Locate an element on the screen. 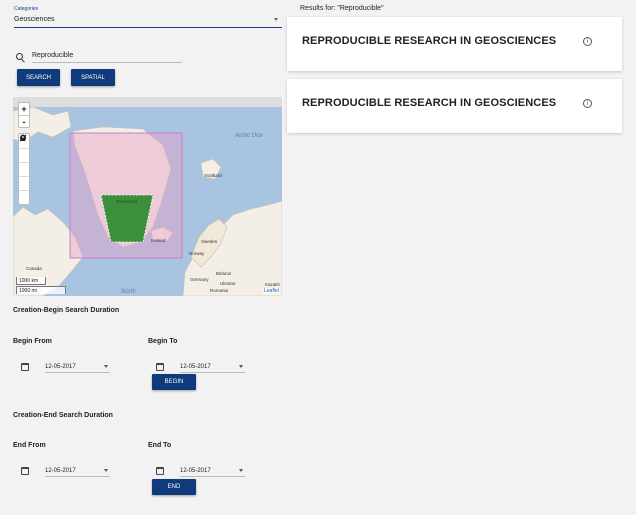 The image size is (636, 515). end-to-label: End To is located at coordinates (160, 445).